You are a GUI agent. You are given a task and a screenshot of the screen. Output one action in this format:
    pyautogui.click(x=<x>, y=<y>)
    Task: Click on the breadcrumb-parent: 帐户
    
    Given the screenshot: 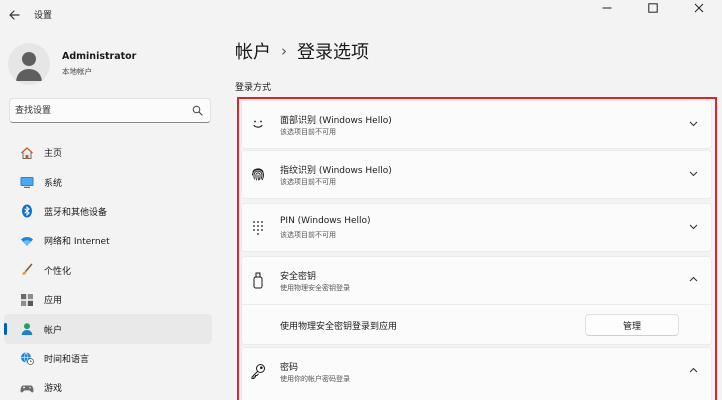 What is the action you would take?
    pyautogui.click(x=253, y=51)
    